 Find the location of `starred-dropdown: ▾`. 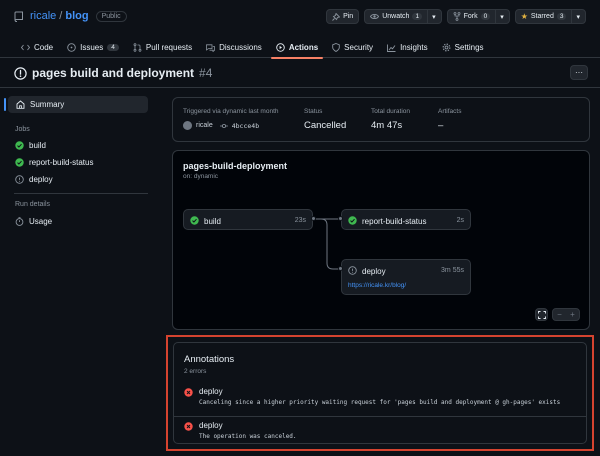

starred-dropdown: ▾ is located at coordinates (575, 16).